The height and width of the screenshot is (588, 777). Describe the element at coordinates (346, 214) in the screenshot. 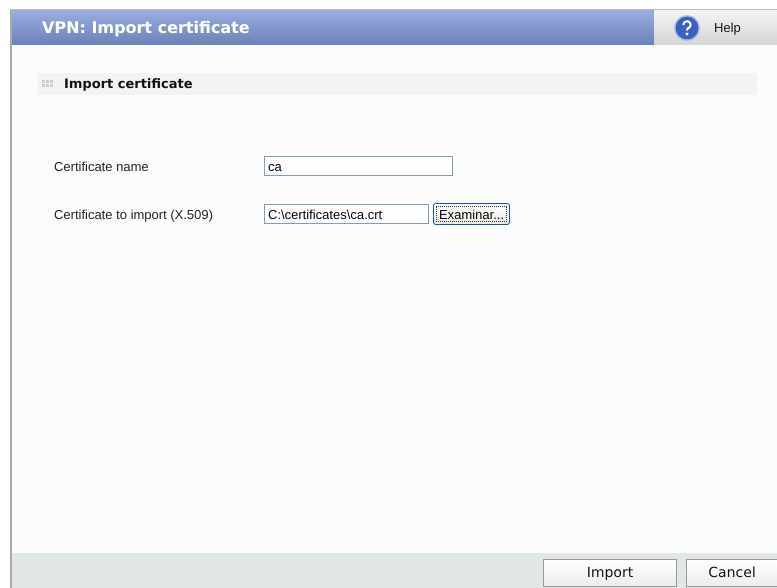

I see `file-path-field: C:\certificates\ca.crt` at that location.